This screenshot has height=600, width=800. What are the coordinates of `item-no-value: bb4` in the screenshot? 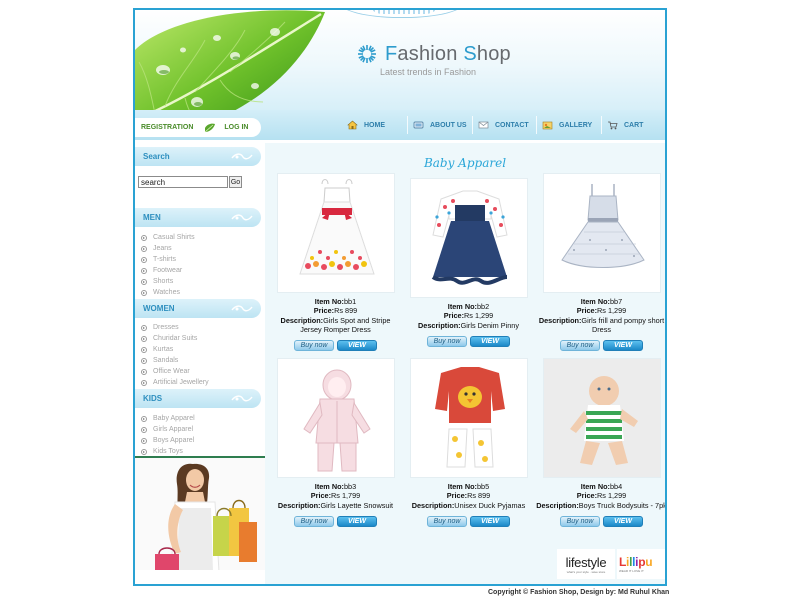 It's located at (616, 486).